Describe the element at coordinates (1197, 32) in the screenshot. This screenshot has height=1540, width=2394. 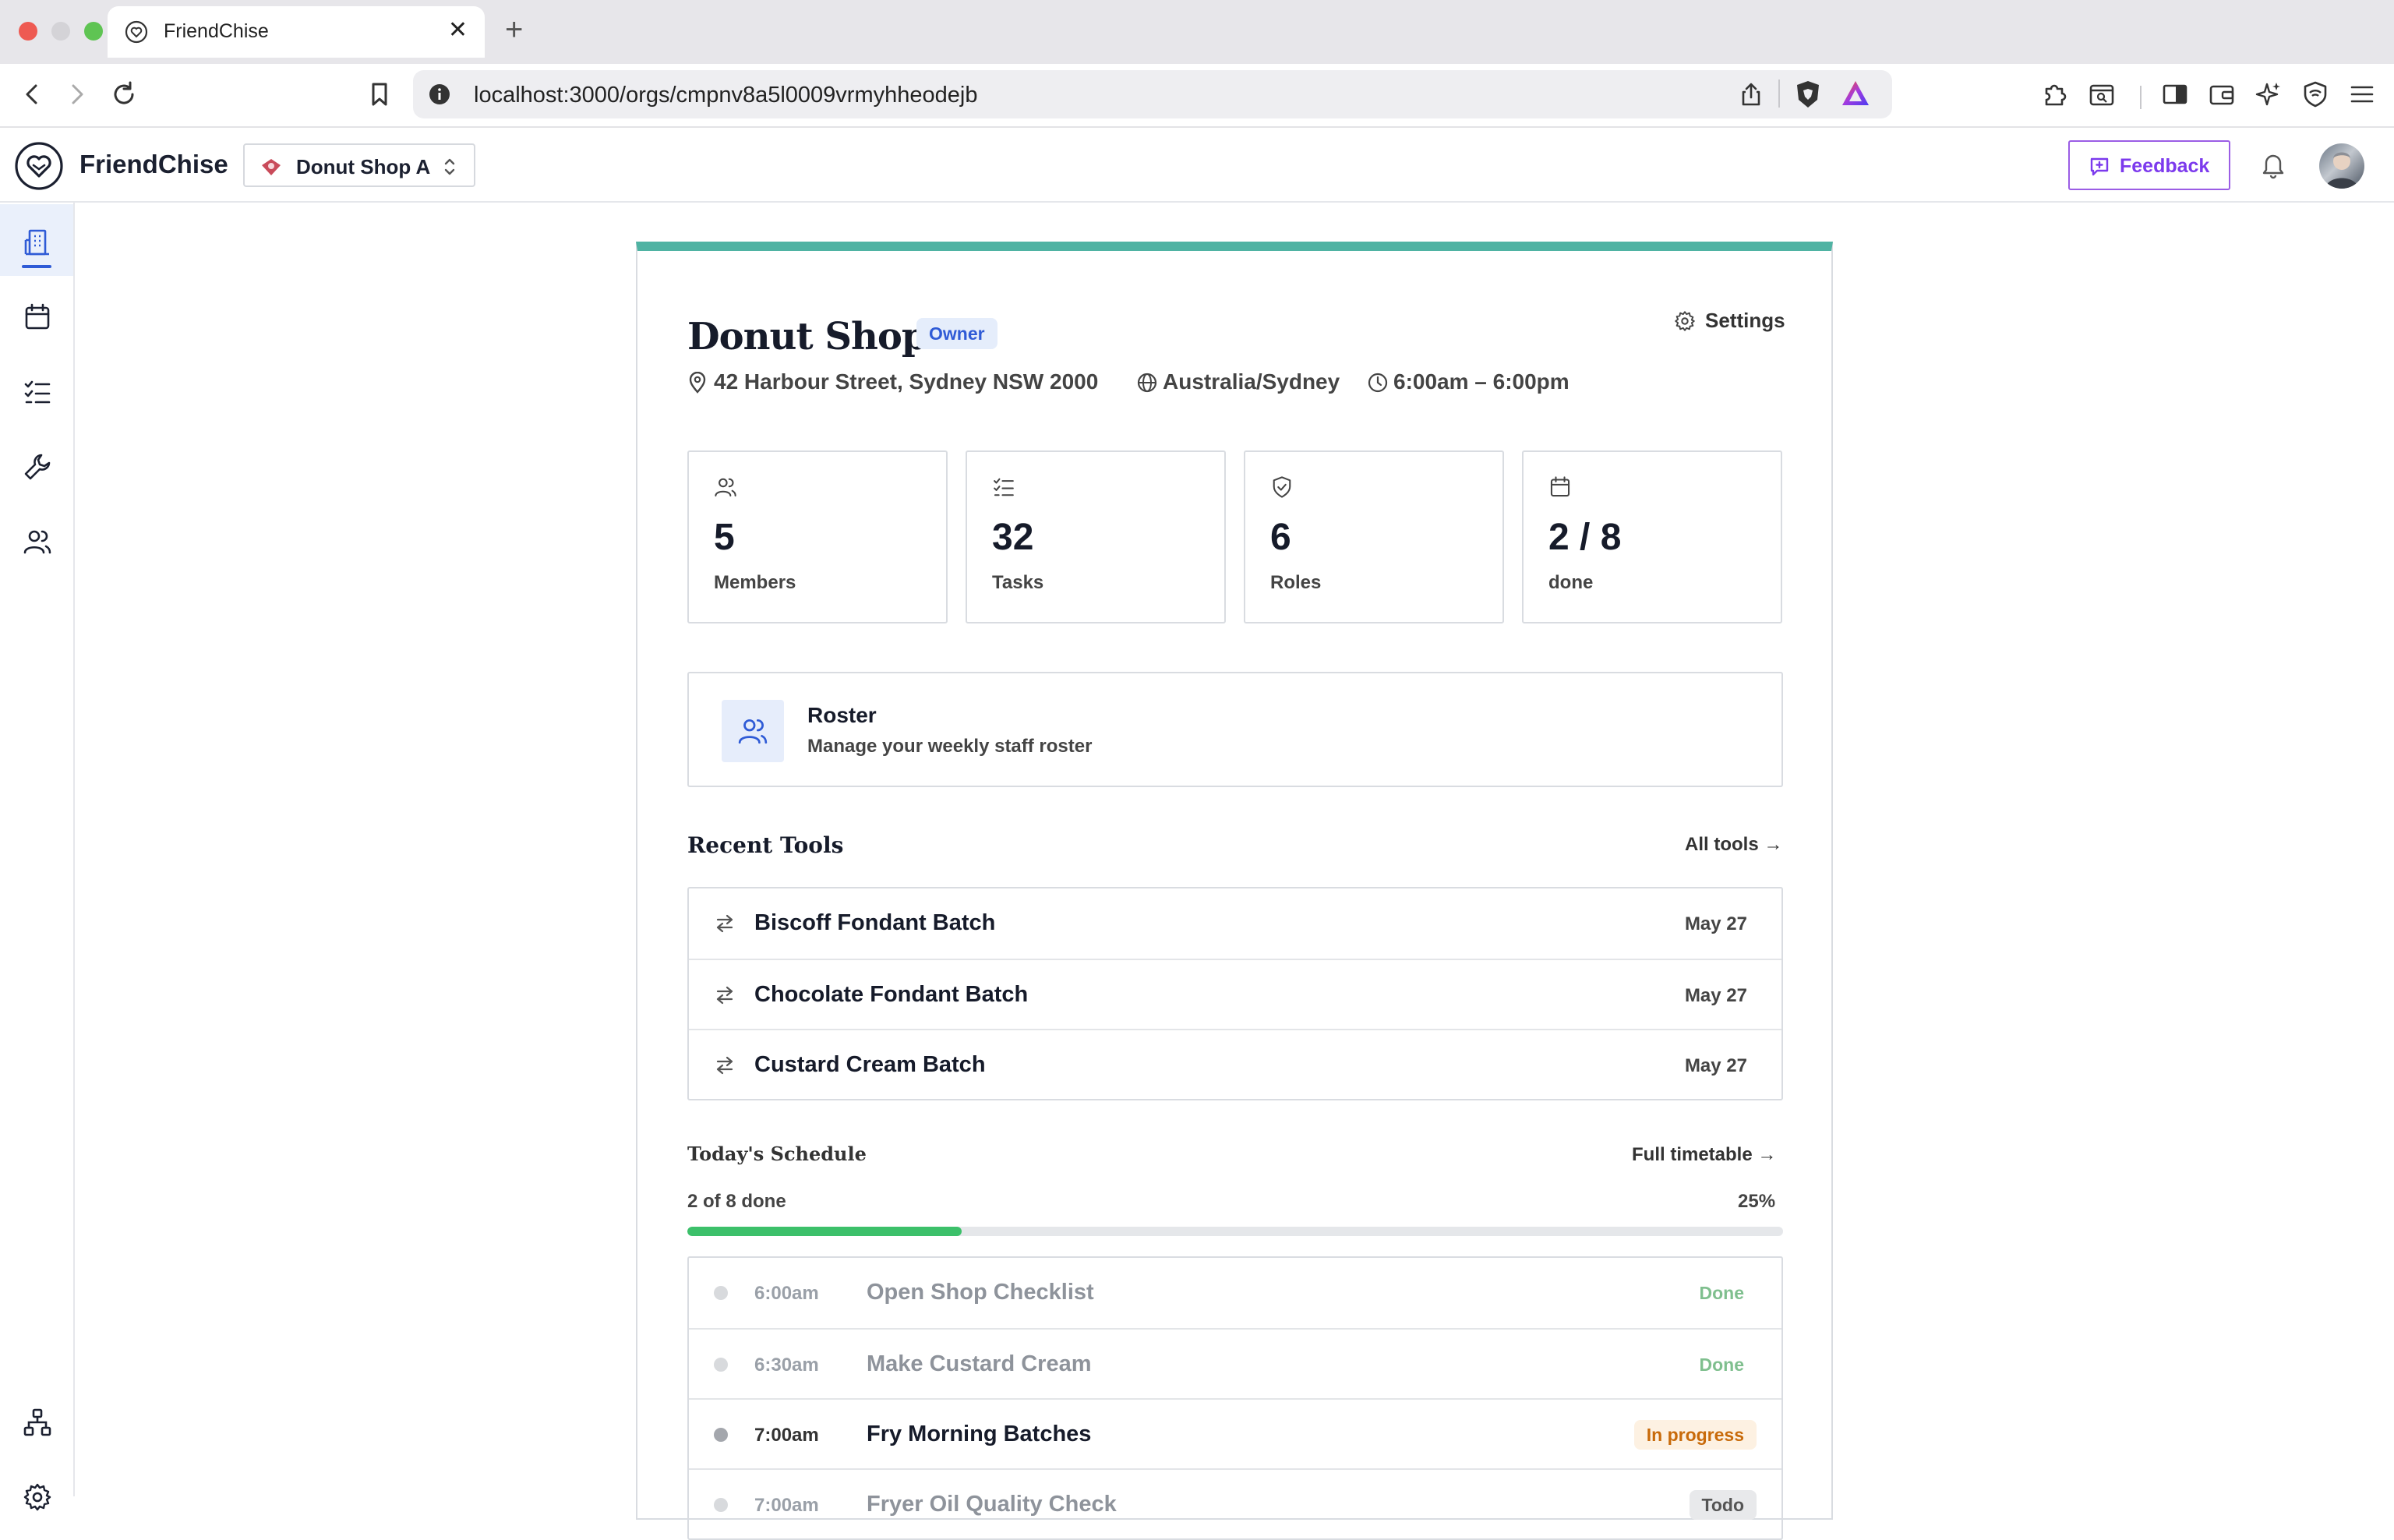
I see `browser-tab-bar: FriendChise ✕ +` at that location.